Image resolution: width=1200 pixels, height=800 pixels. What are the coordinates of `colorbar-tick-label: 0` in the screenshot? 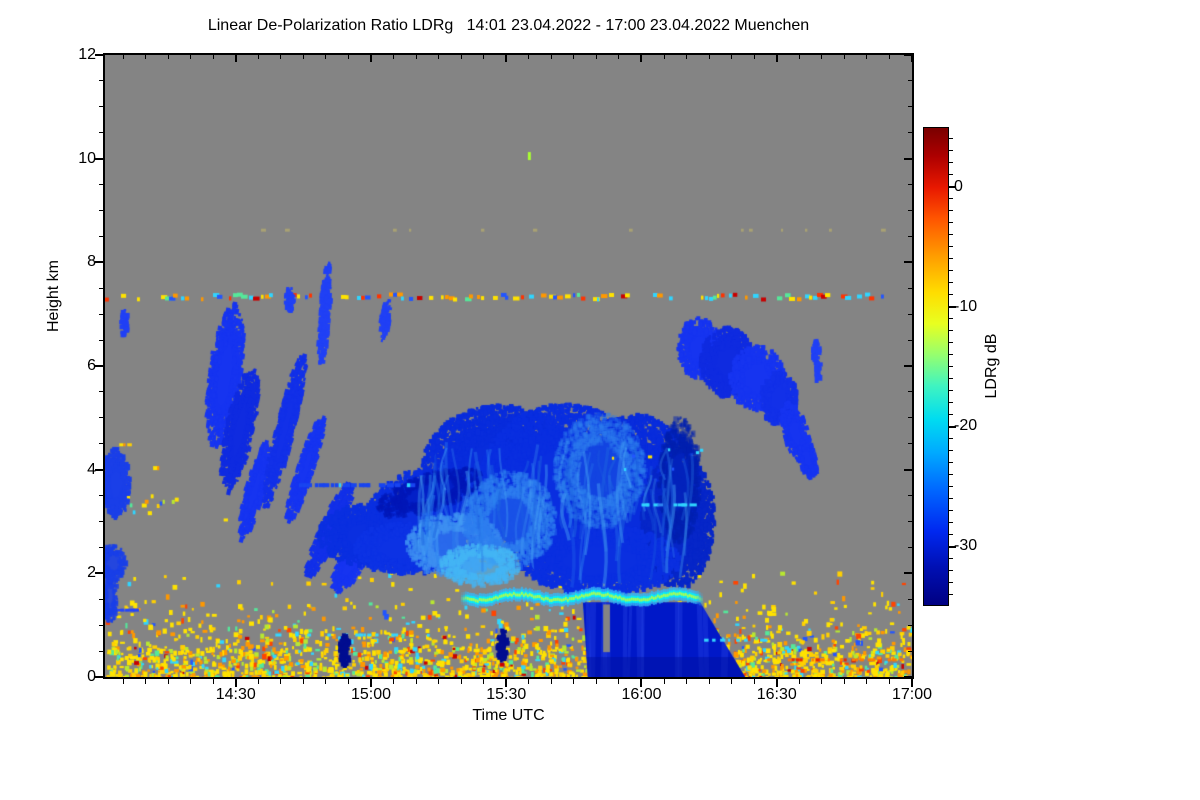 It's located at (958, 186).